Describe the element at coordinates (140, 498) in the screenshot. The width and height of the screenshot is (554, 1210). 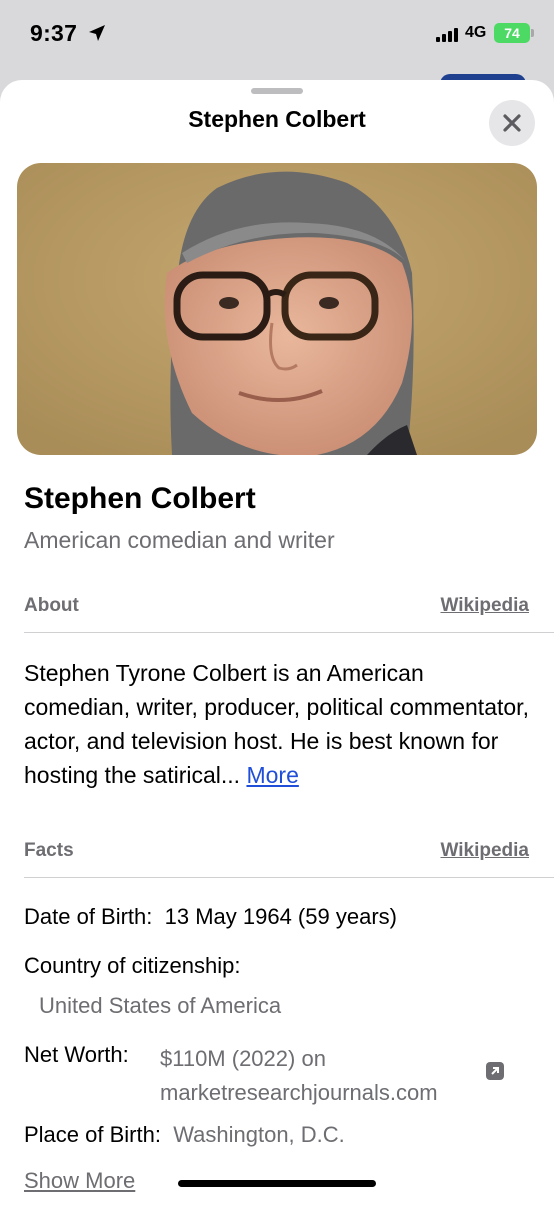
I see `person-name: Stephen Colbert` at that location.